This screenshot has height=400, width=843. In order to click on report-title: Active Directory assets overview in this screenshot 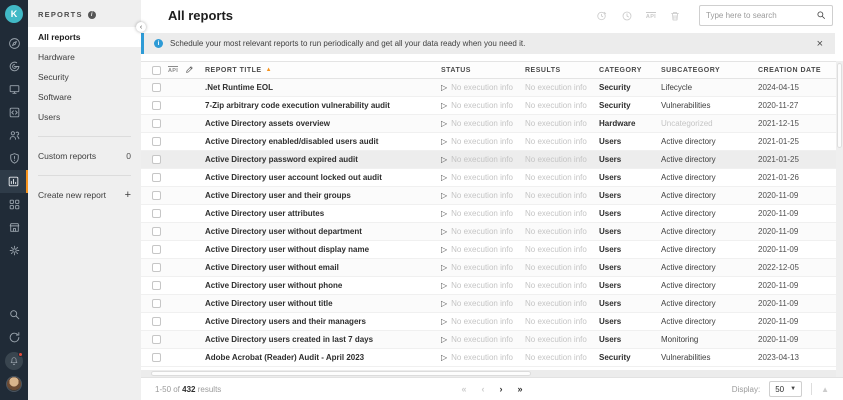, I will do `click(311, 123)`.